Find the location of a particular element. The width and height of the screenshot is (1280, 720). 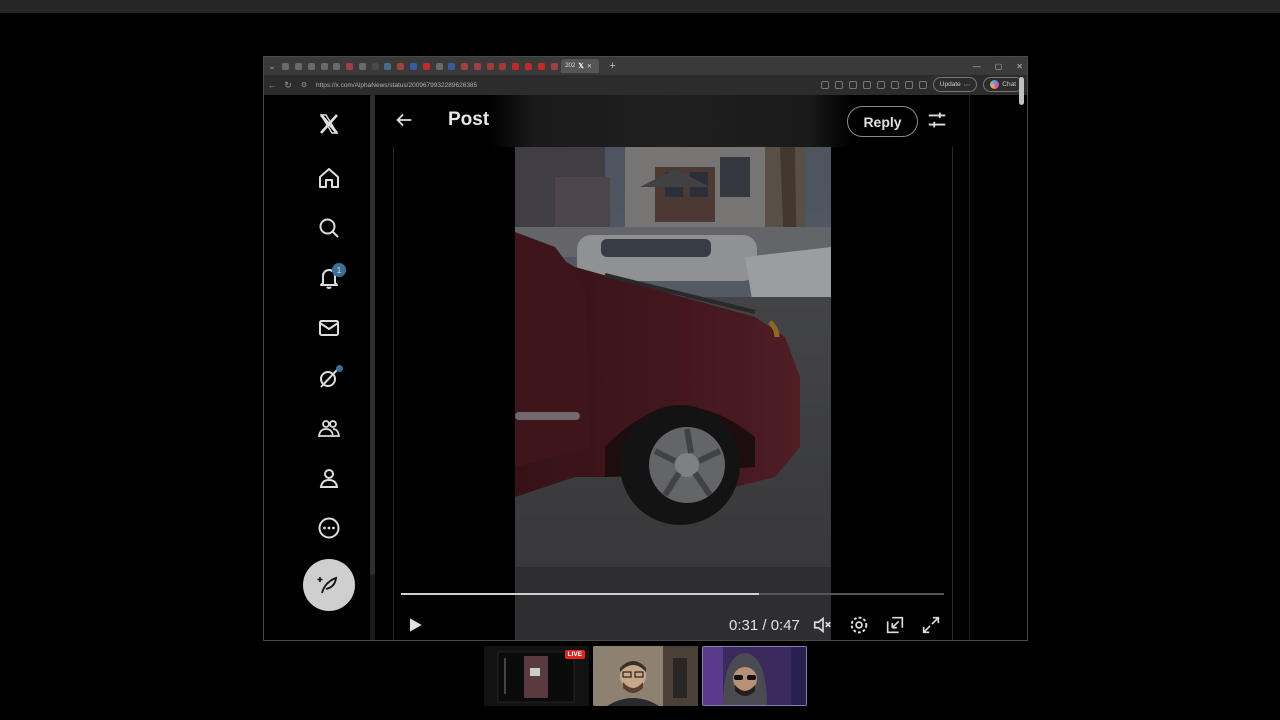

browser-essentials-icon is located at coordinates (880, 84).